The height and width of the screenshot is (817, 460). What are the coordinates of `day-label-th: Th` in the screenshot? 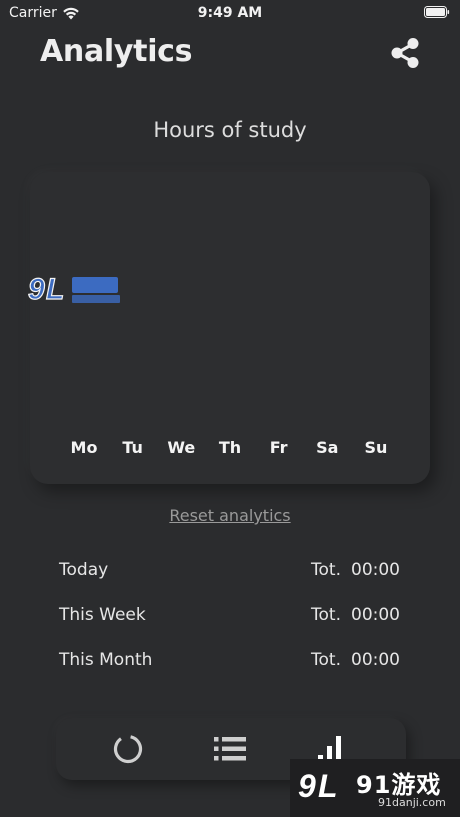 It's located at (230, 447).